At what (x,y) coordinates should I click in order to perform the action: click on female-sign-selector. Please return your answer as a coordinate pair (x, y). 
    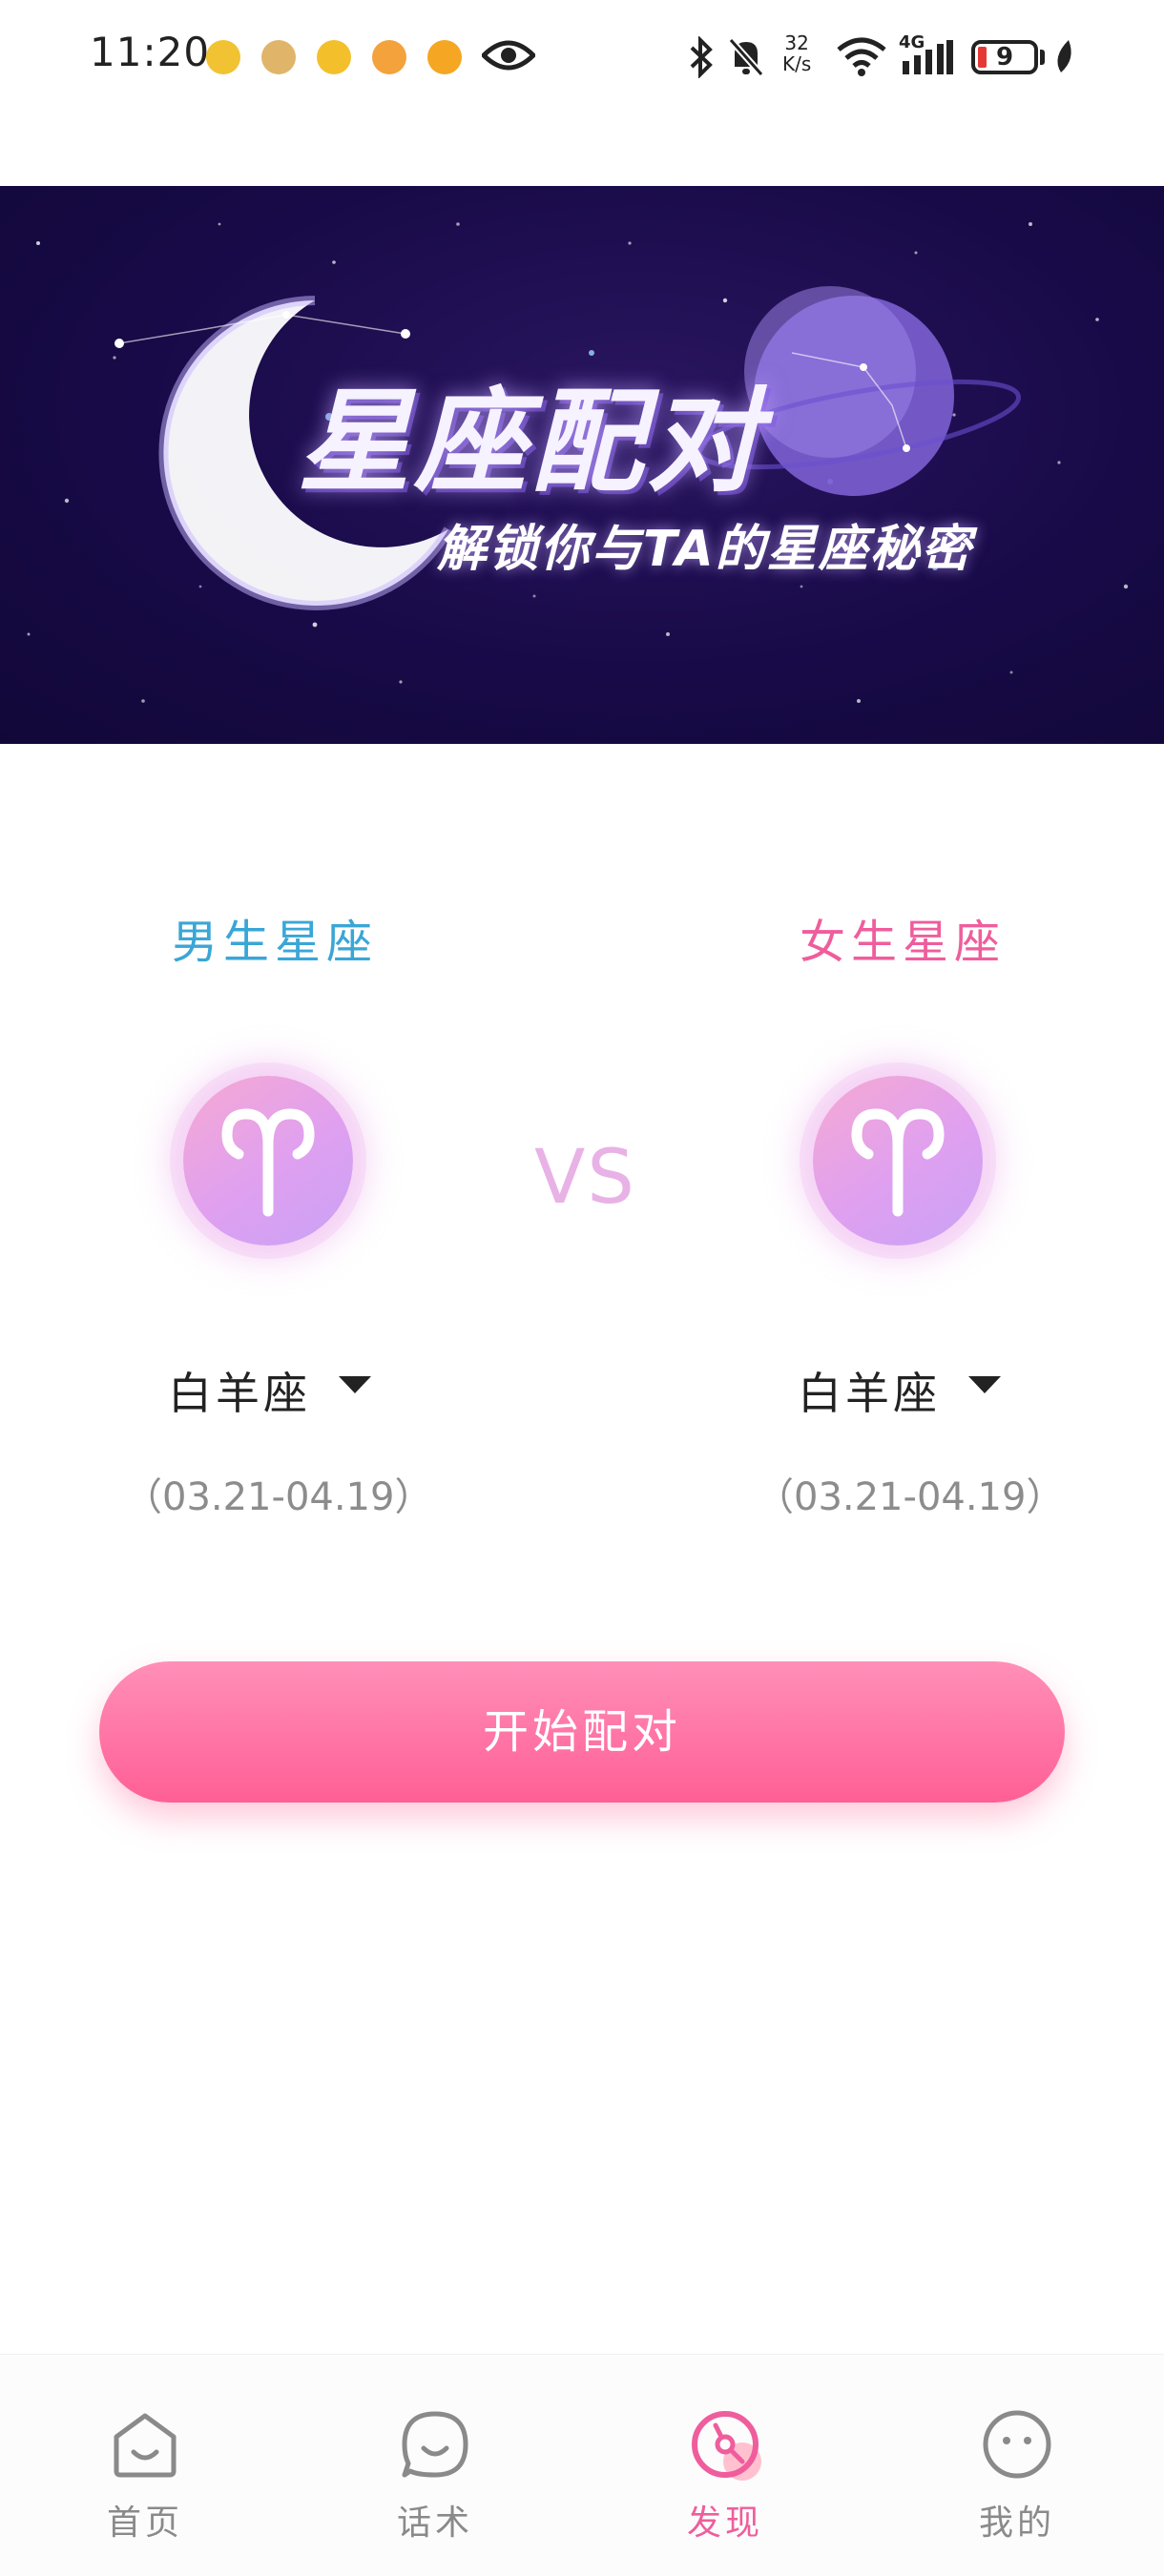
    Looking at the image, I should click on (898, 1161).